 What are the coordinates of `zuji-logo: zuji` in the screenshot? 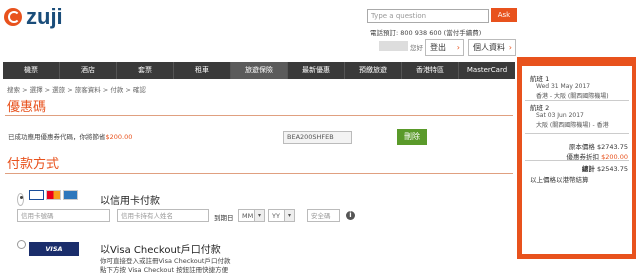 It's located at (33, 16).